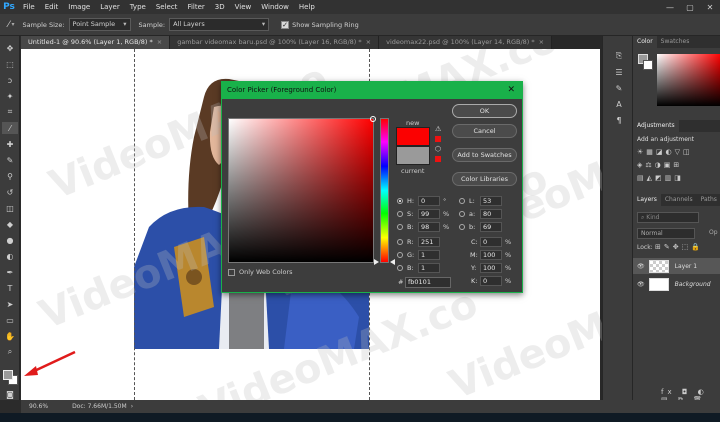 This screenshot has height=422, width=720. I want to click on blur-tool-icon: ●, so click(10, 240).